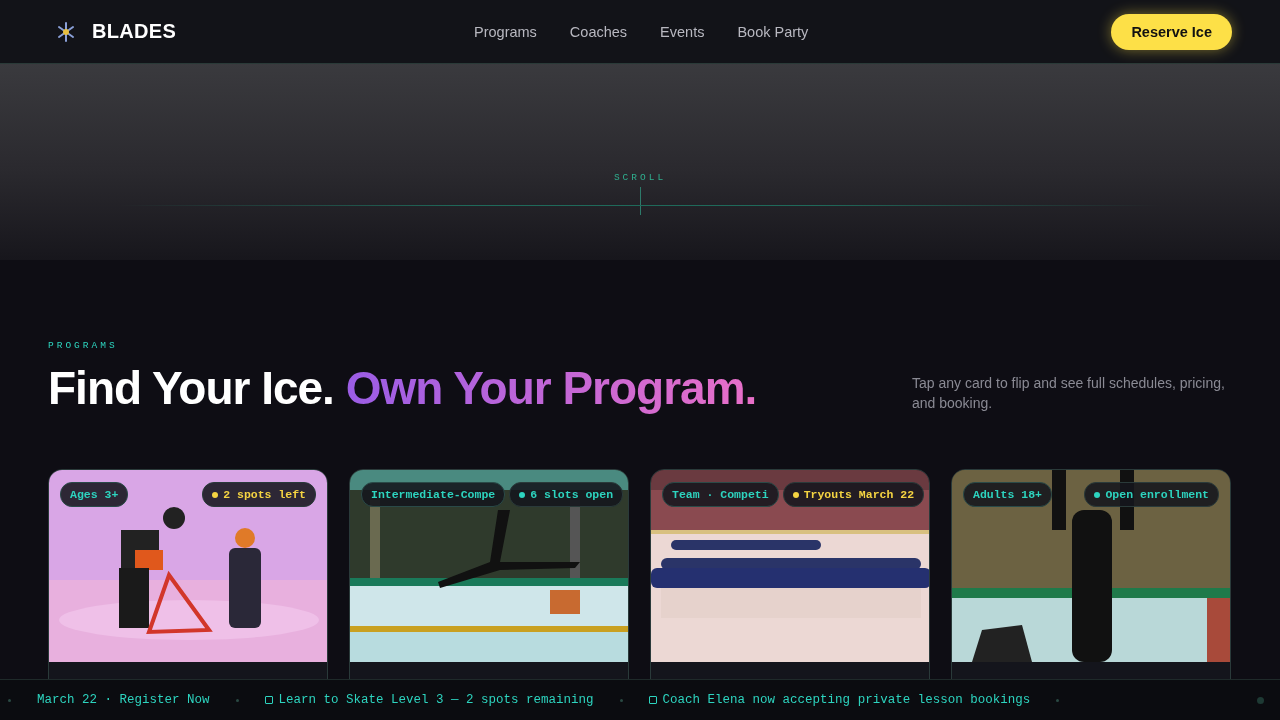 This screenshot has width=1280, height=720. I want to click on program-tag: Adults 18+, so click(1007, 494).